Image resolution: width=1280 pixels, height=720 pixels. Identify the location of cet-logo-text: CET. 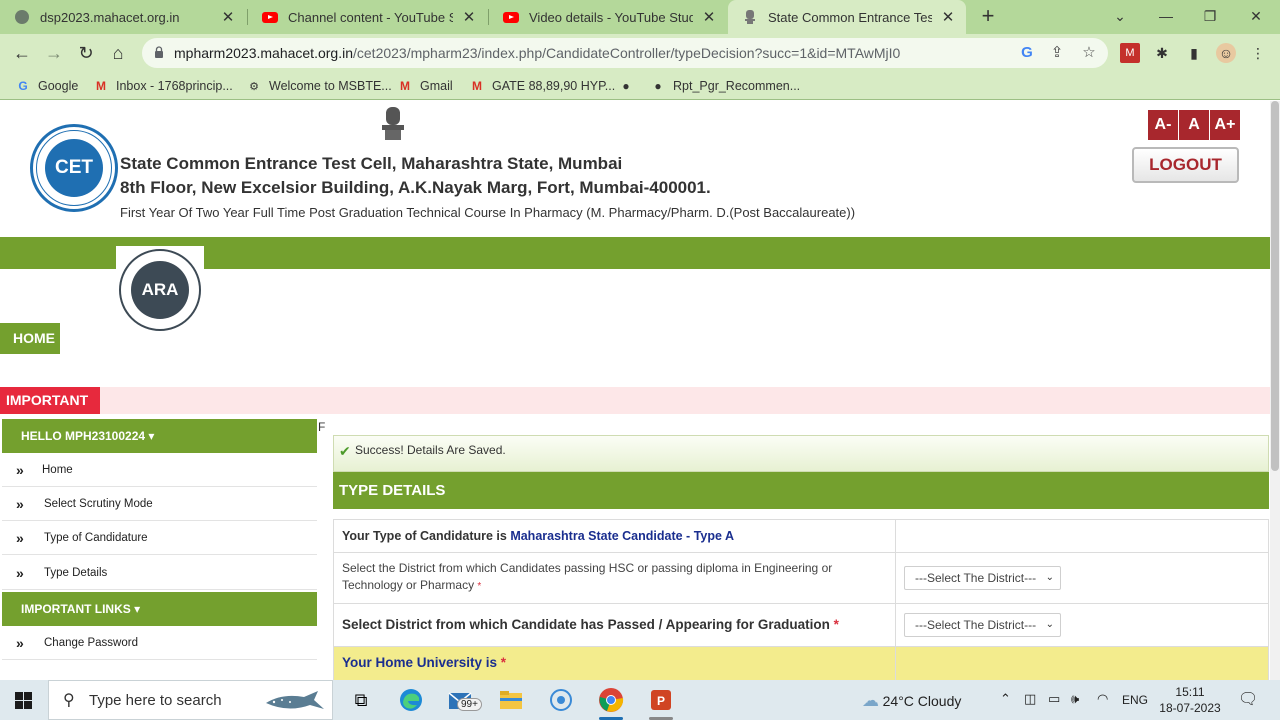
(74, 168).